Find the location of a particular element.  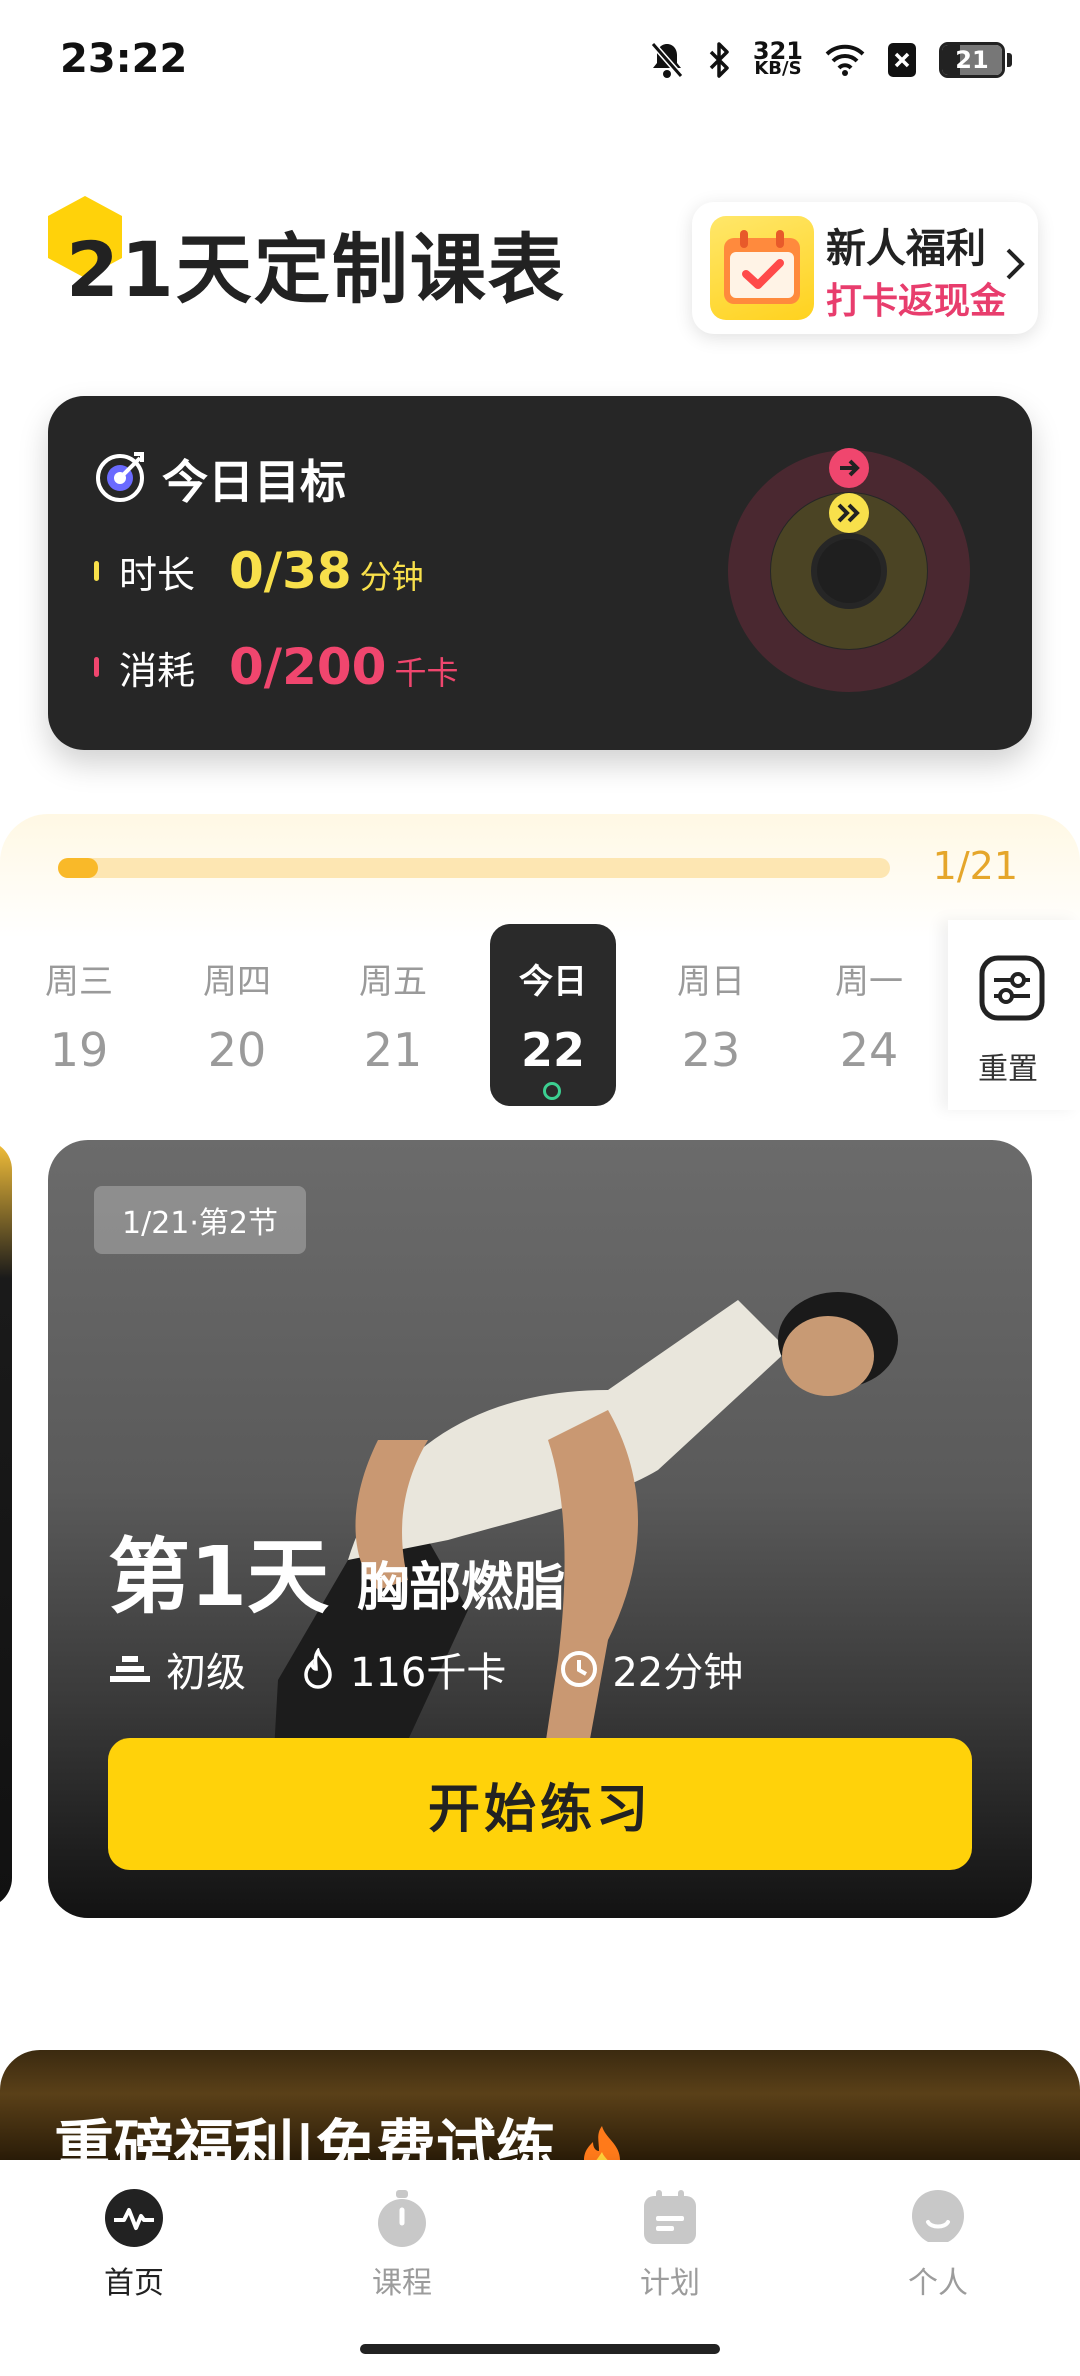

daily-goal-card: 今日目标 时长 0/38 分钟 消耗 0/200 千卡 is located at coordinates (540, 573).